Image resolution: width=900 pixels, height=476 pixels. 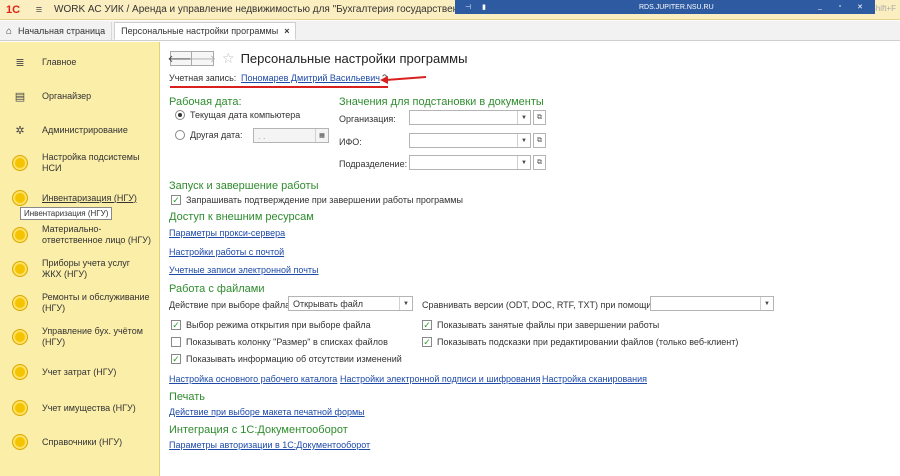 What do you see at coordinates (712, 303) in the screenshot?
I see `compare-select: ▼` at bounding box center [712, 303].